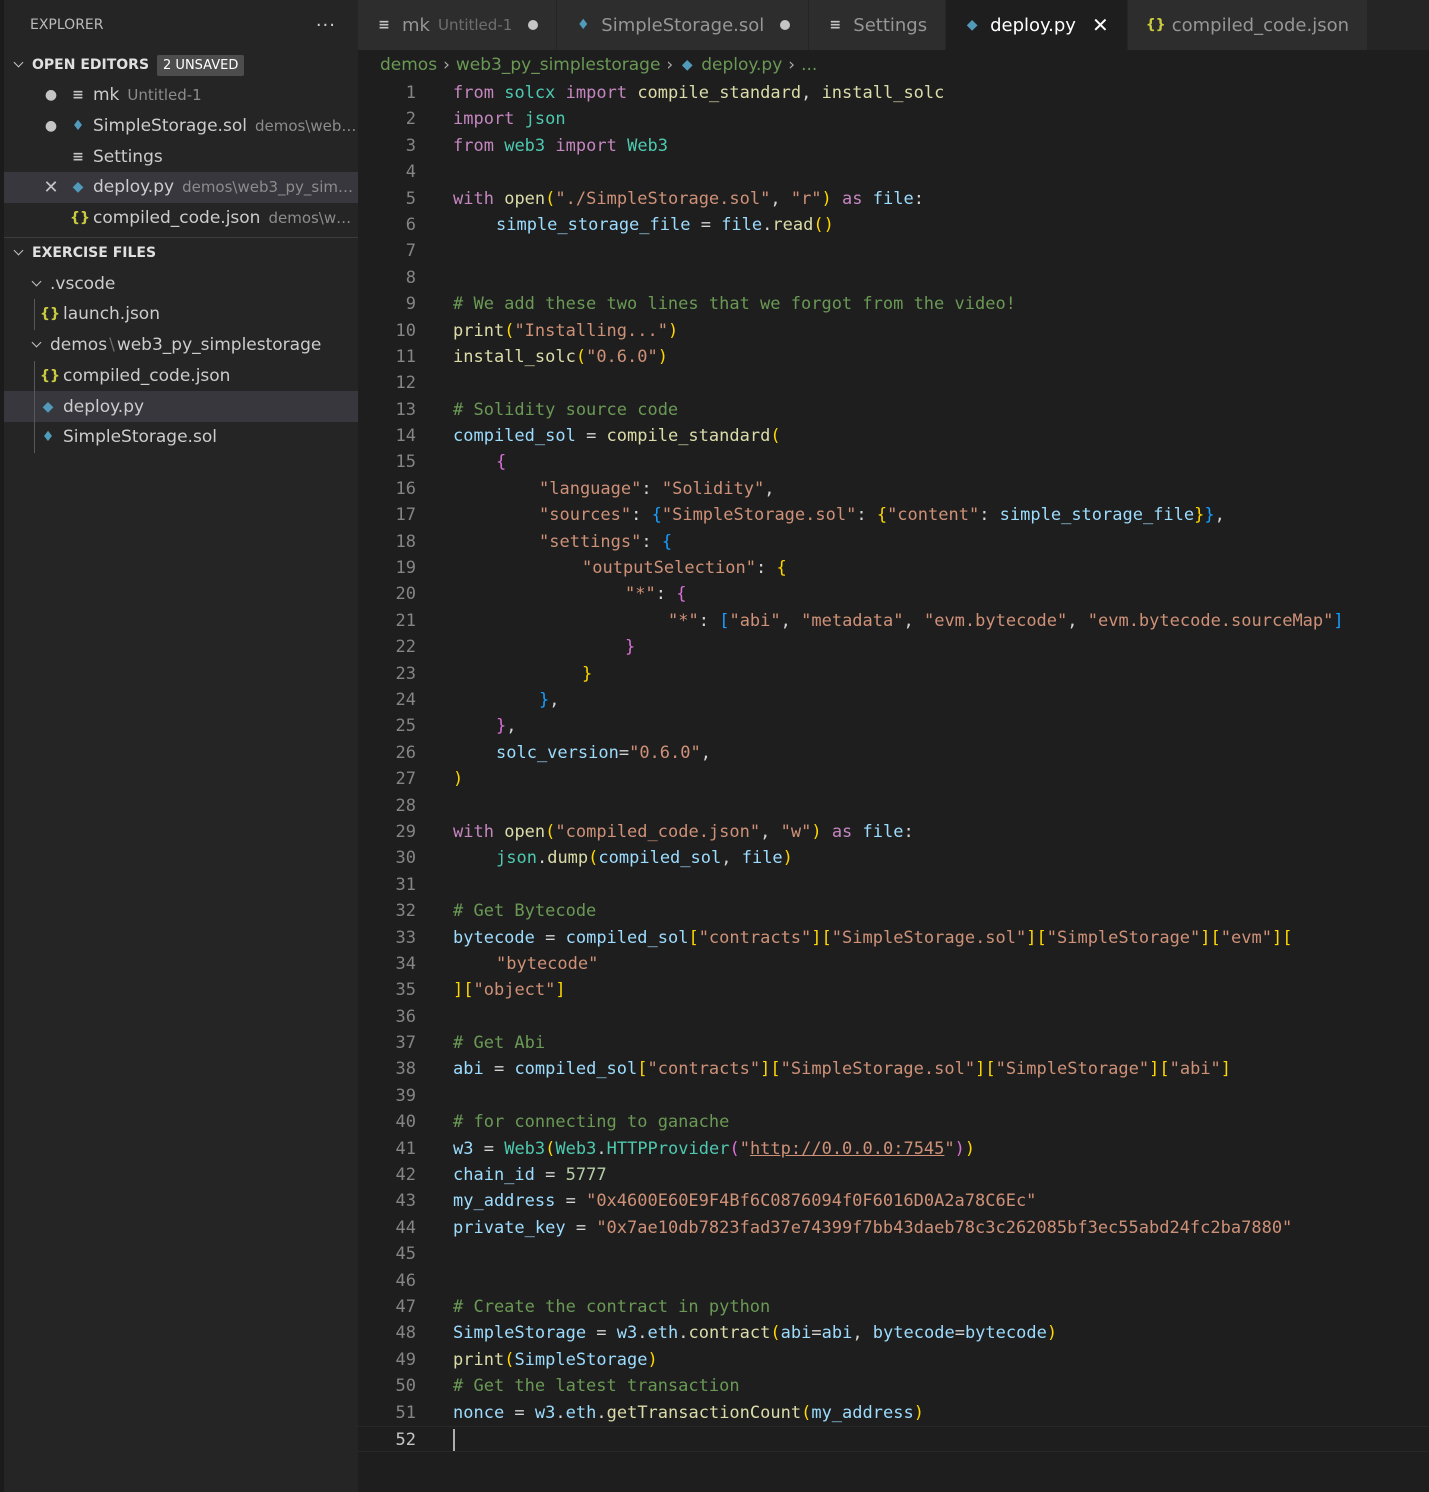 This screenshot has width=1429, height=1492. Describe the element at coordinates (408, 65) in the screenshot. I see `breadcrumb-item: demos` at that location.